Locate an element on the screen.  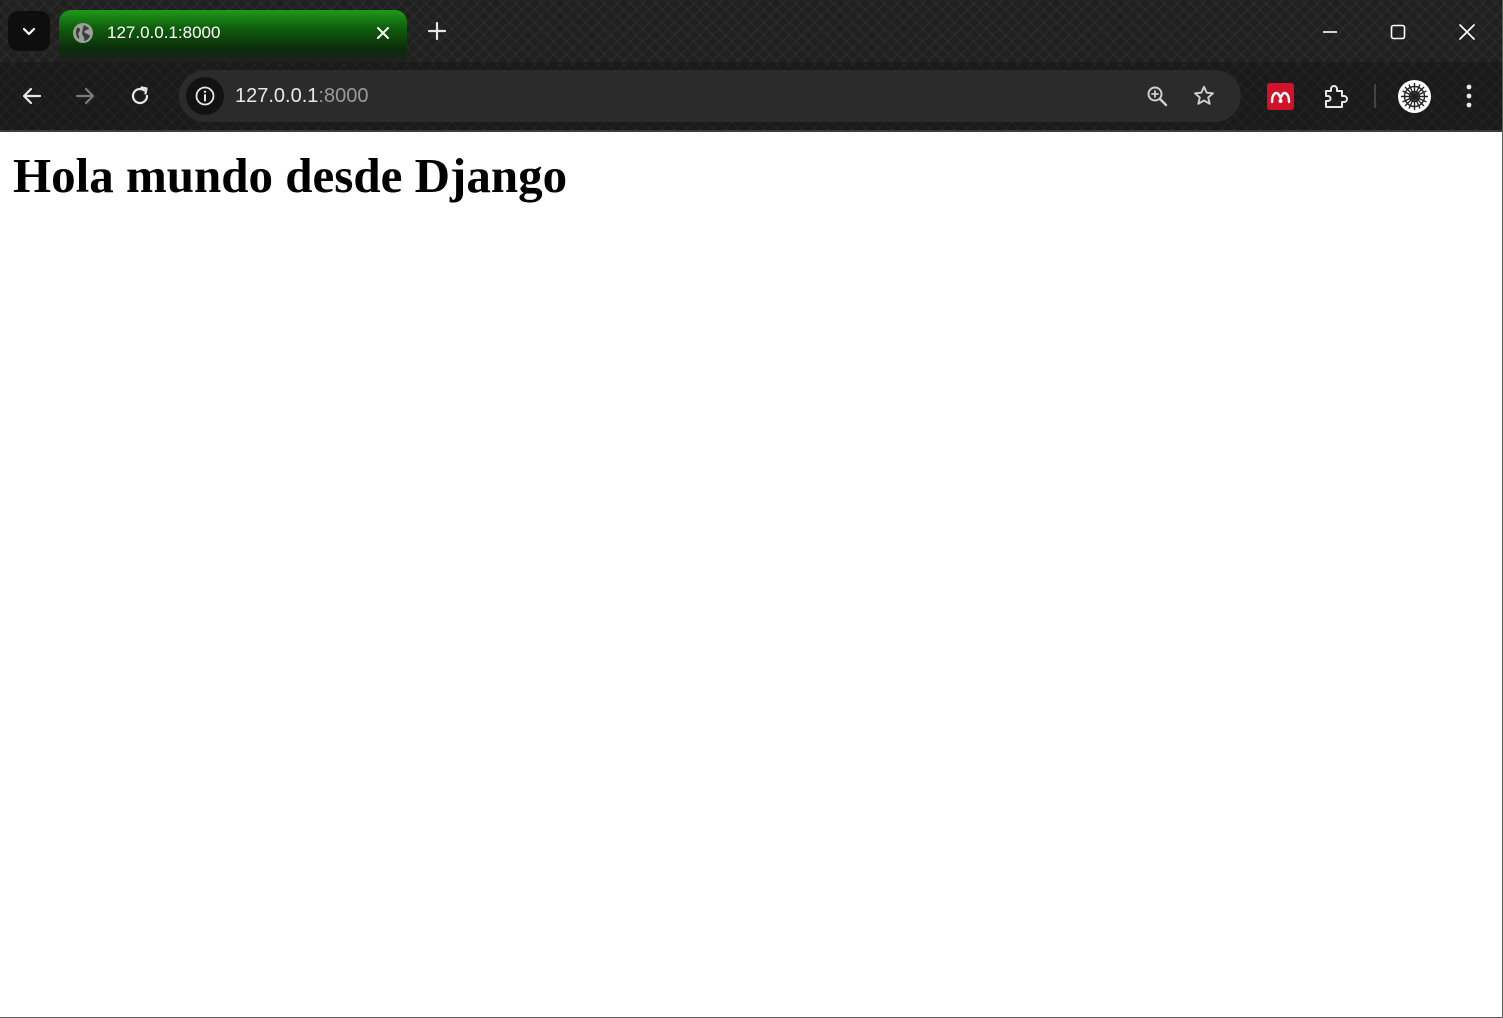
url-text: 127.0.0.1:8000 is located at coordinates (301, 96).